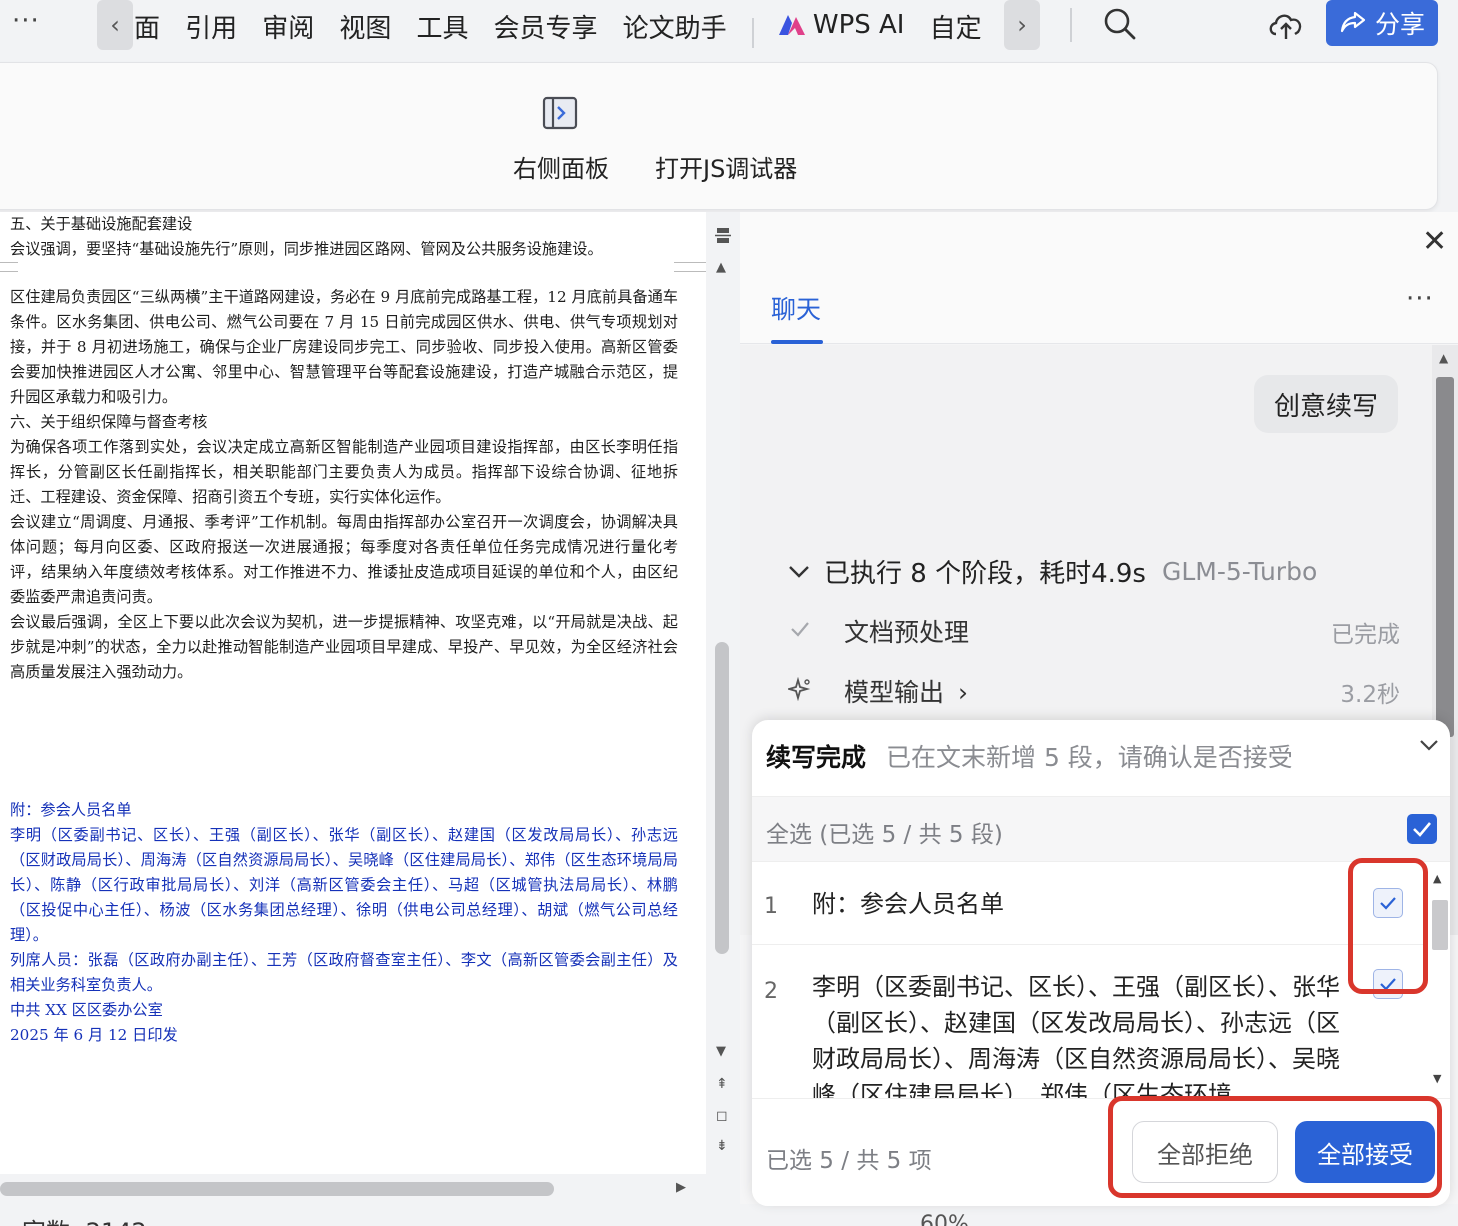  What do you see at coordinates (722, 1116) in the screenshot?
I see `select-browse-object-icon: ◻` at bounding box center [722, 1116].